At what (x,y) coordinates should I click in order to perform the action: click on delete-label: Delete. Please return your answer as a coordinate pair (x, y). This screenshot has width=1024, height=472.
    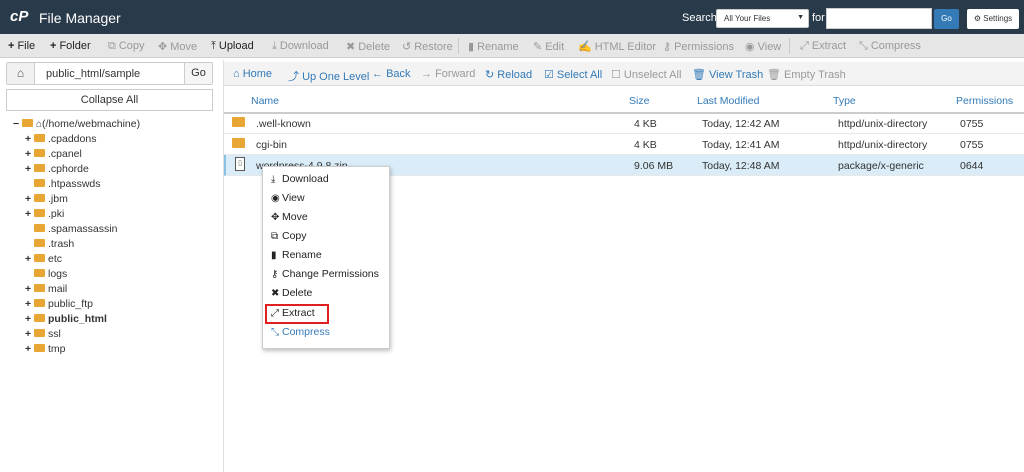
    Looking at the image, I should click on (374, 47).